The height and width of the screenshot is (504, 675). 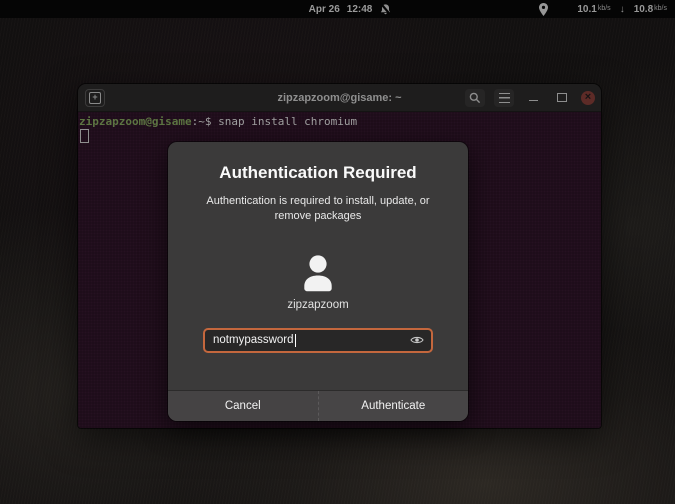 What do you see at coordinates (604, 8) in the screenshot?
I see `net-down-unit: kb/s` at bounding box center [604, 8].